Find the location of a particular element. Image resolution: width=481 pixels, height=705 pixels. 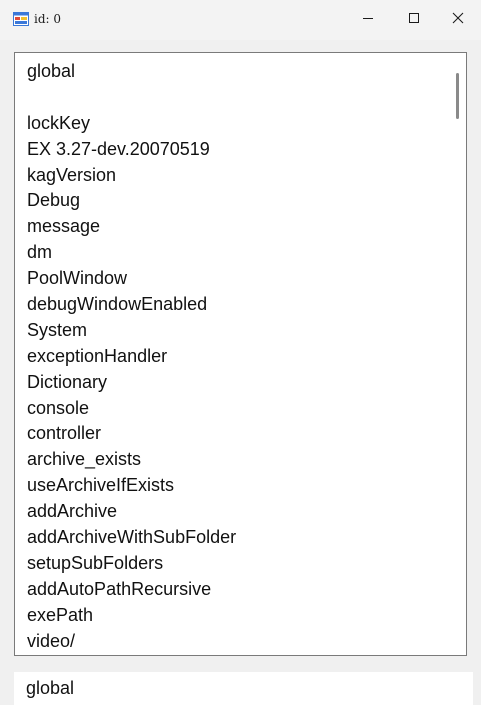

list-item: addArchive is located at coordinates (131, 512).